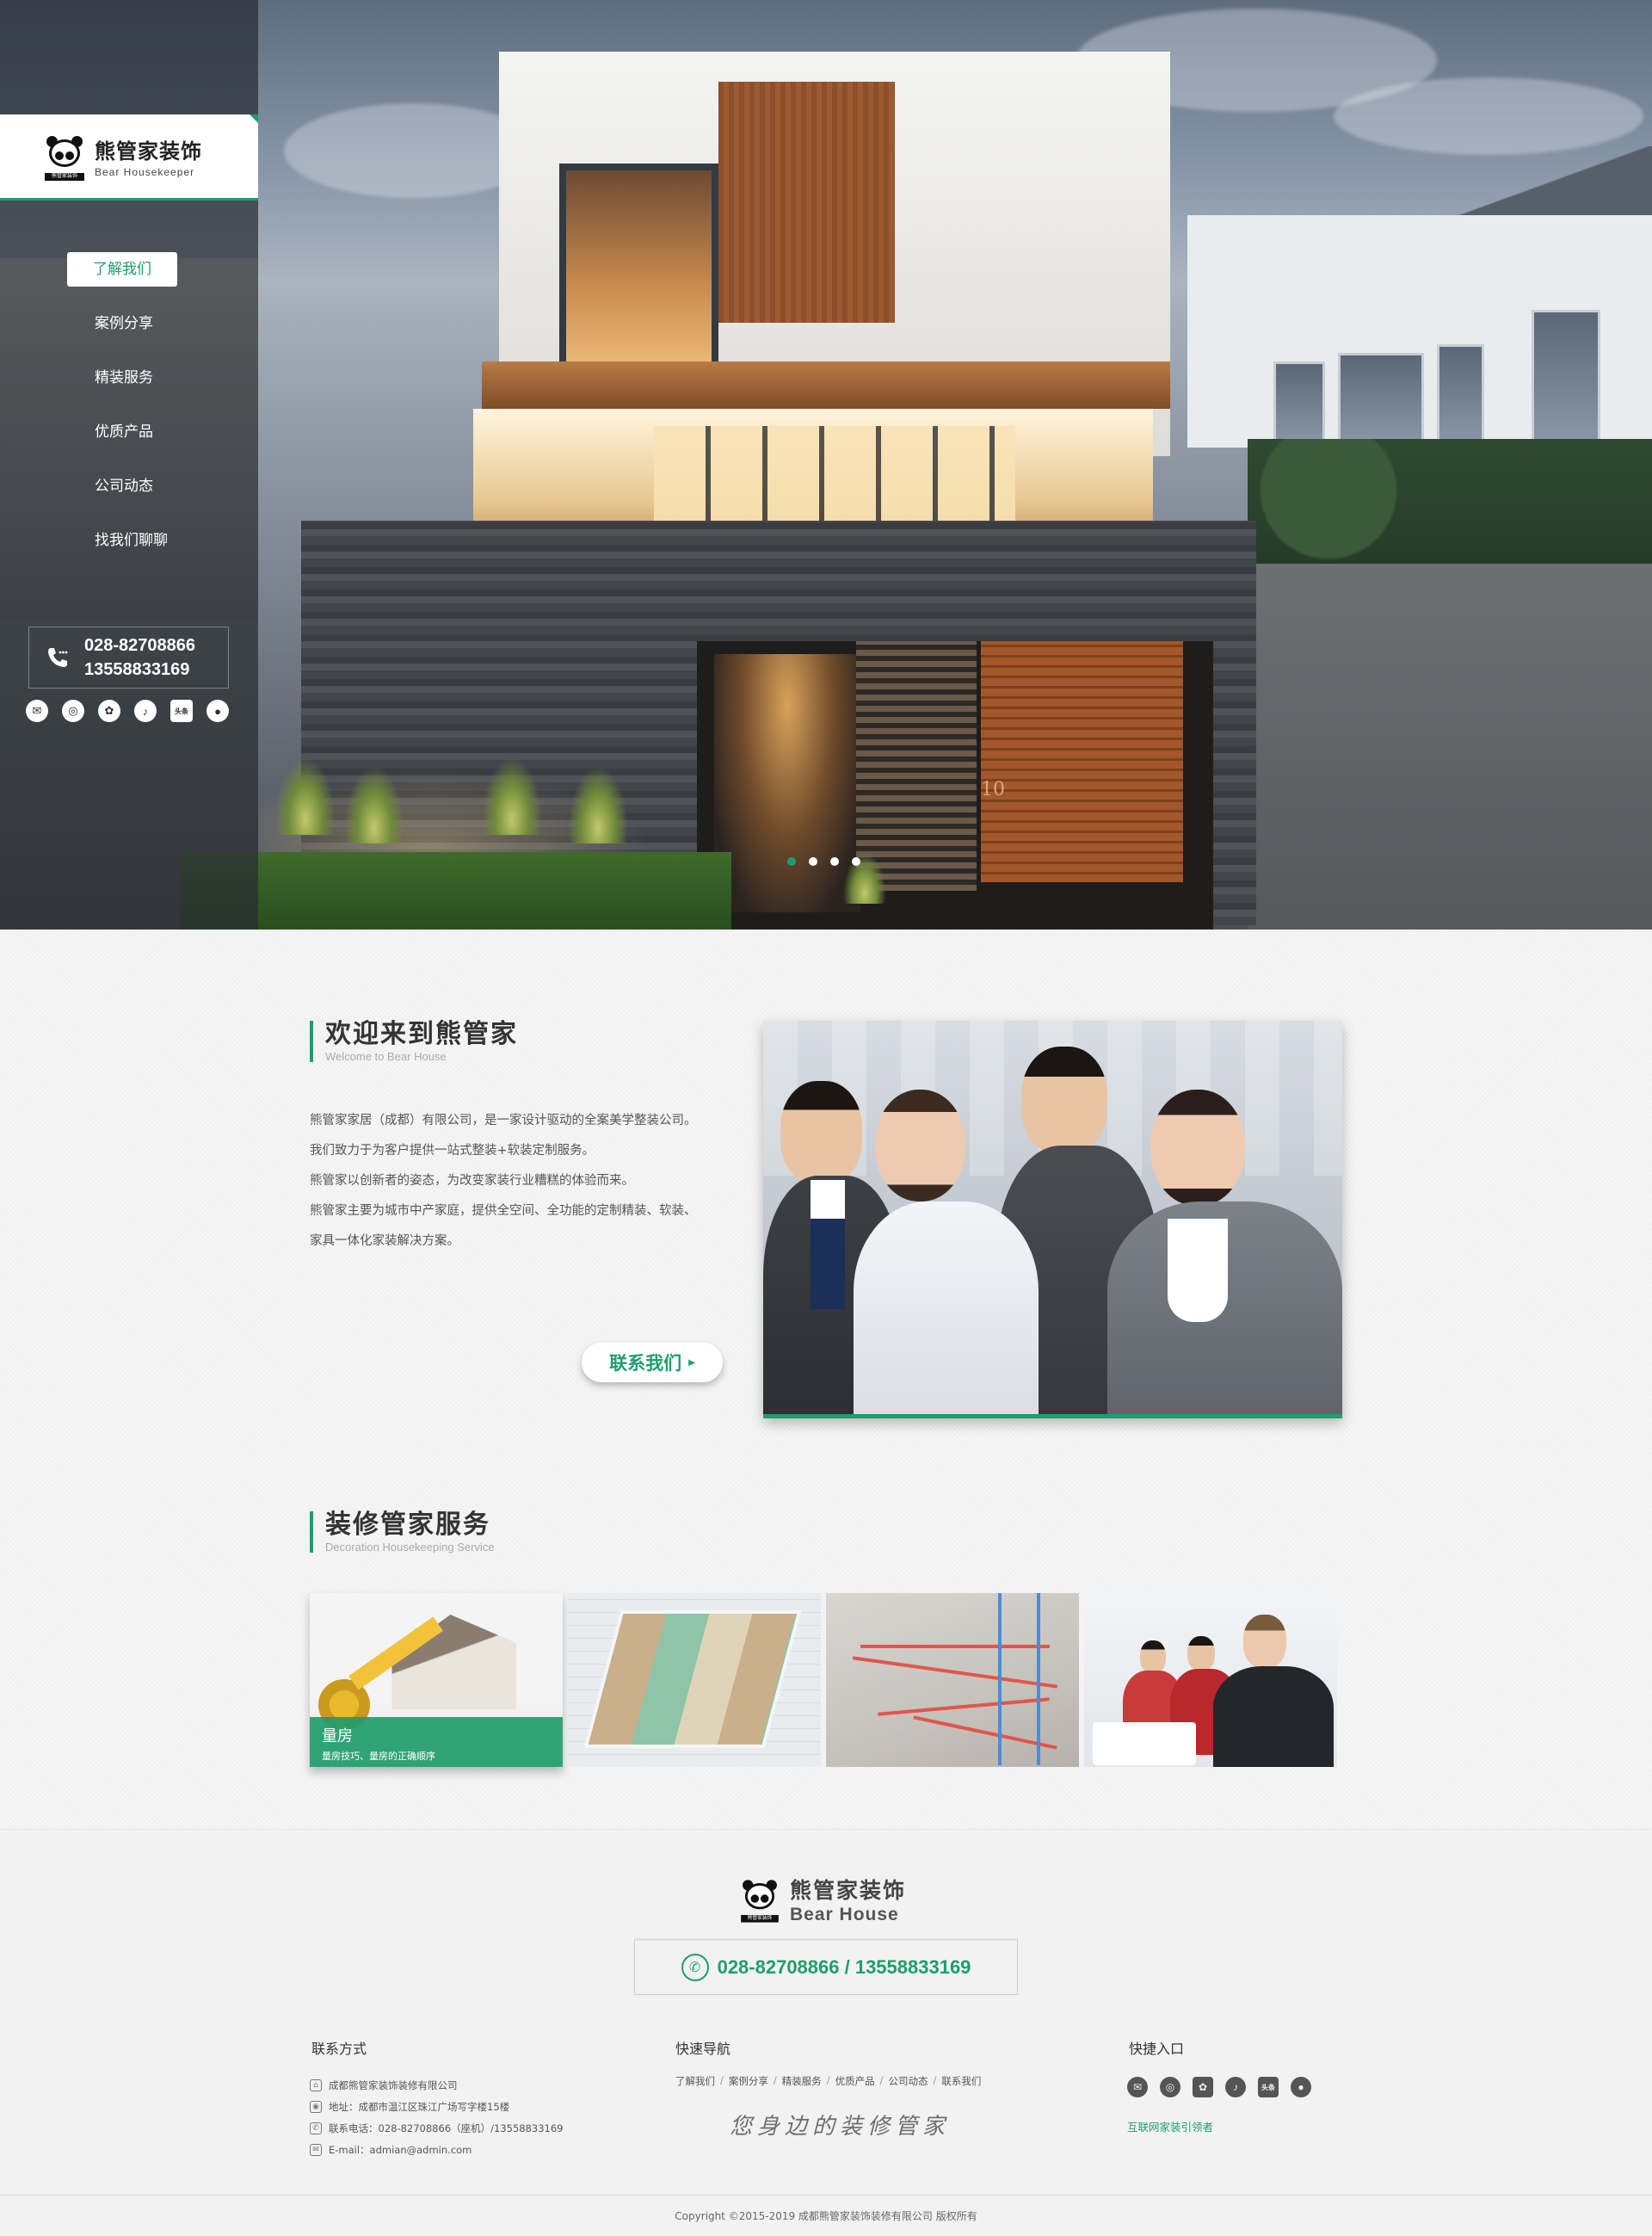  What do you see at coordinates (153, 496) in the screenshot?
I see `nav-item-news: 公司动态` at bounding box center [153, 496].